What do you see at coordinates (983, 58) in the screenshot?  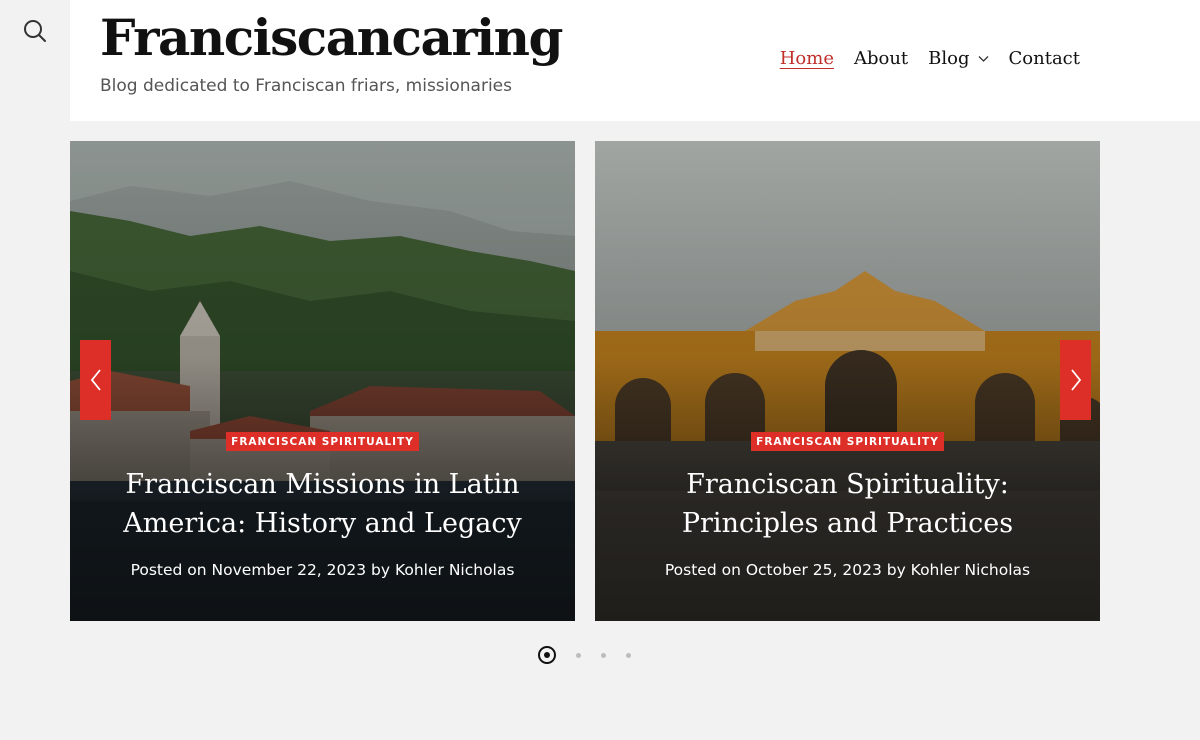 I see `chevron-down-icon` at bounding box center [983, 58].